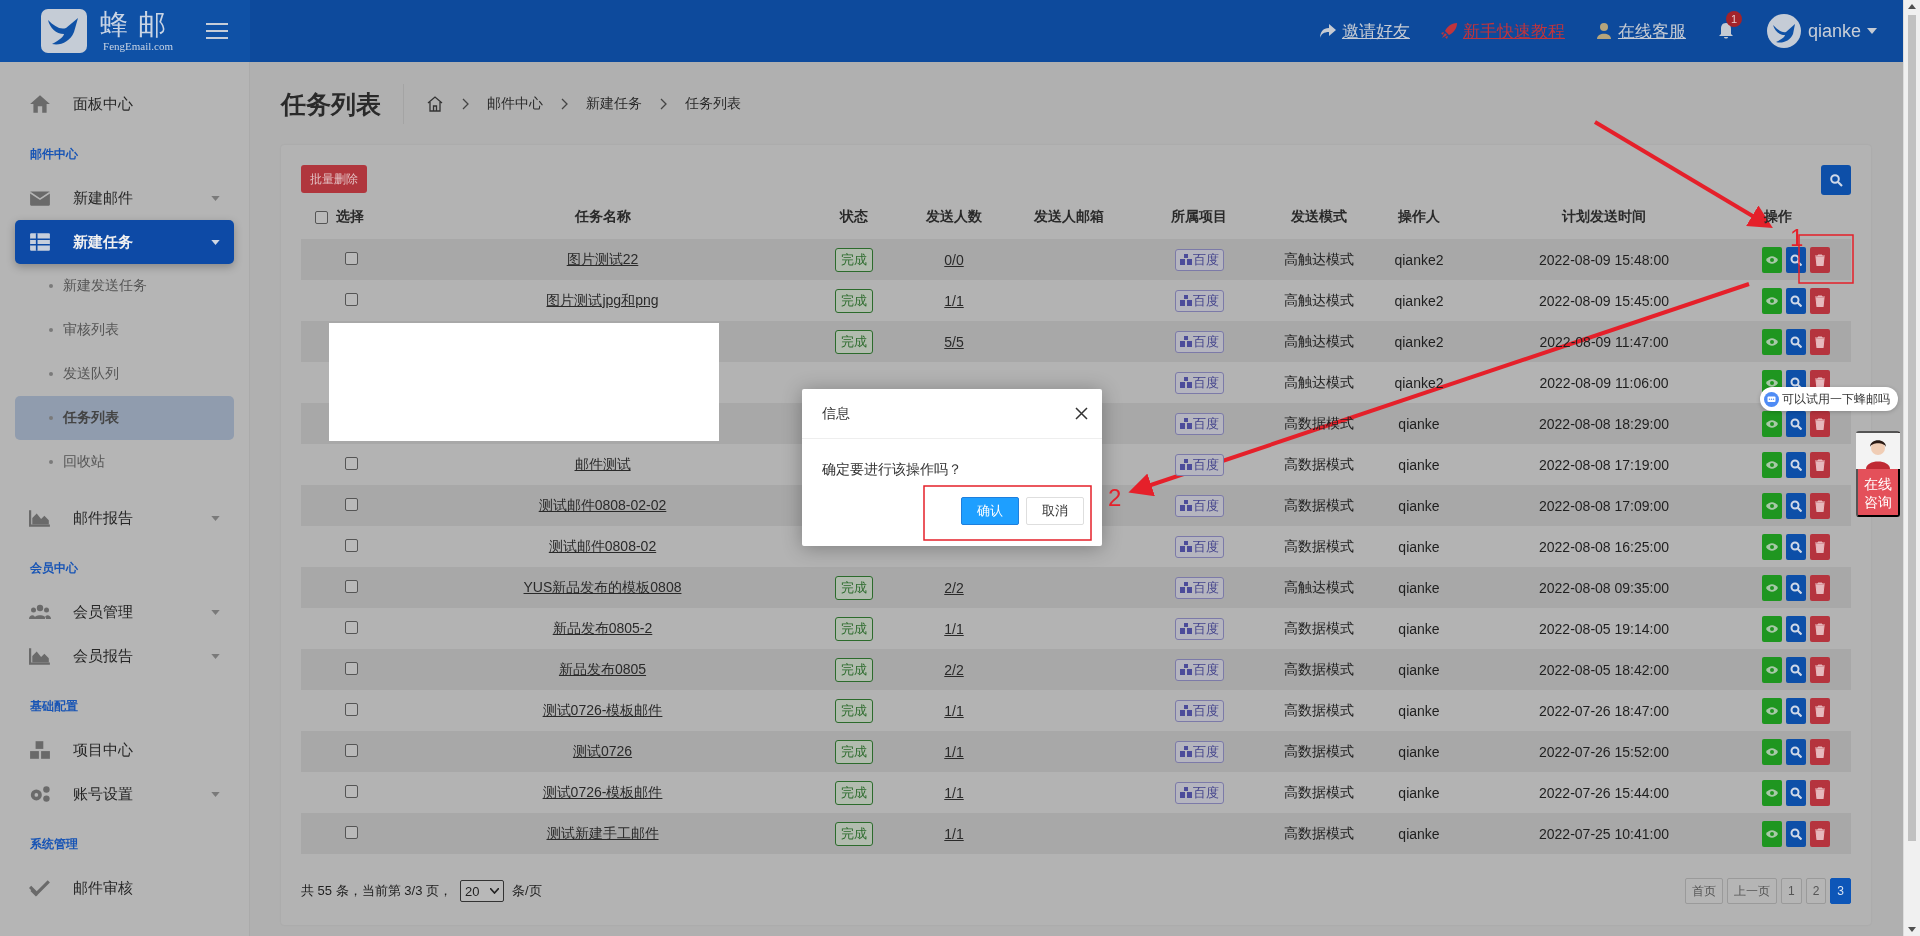 Image resolution: width=1920 pixels, height=936 pixels. I want to click on sidebar-subitem: 回收站, so click(124, 462).